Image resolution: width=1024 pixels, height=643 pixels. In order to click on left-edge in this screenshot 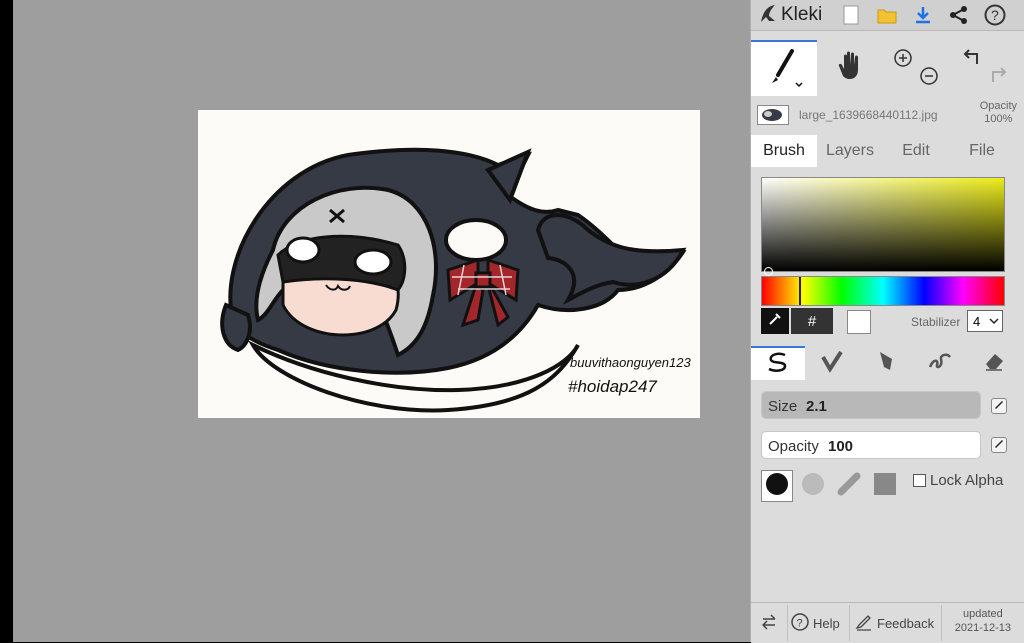, I will do `click(6, 321)`.